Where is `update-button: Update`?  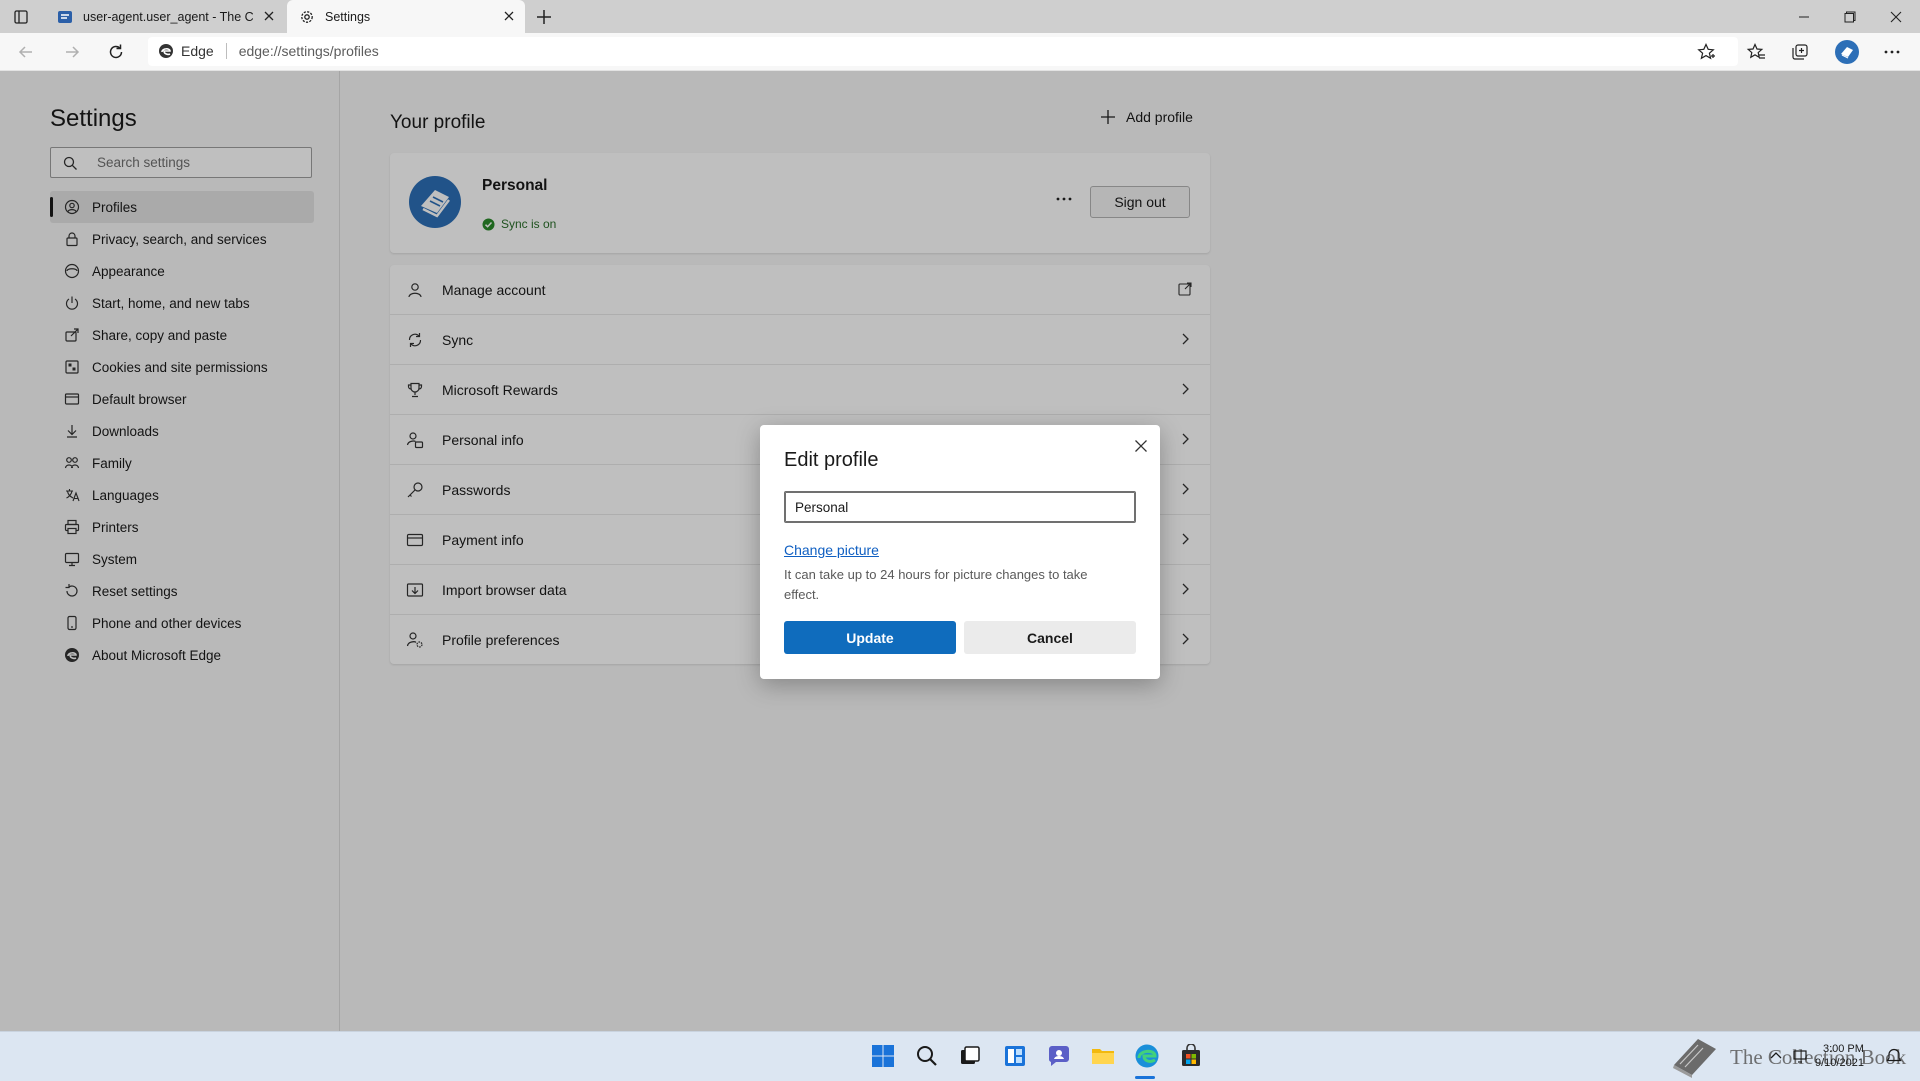 update-button: Update is located at coordinates (870, 637).